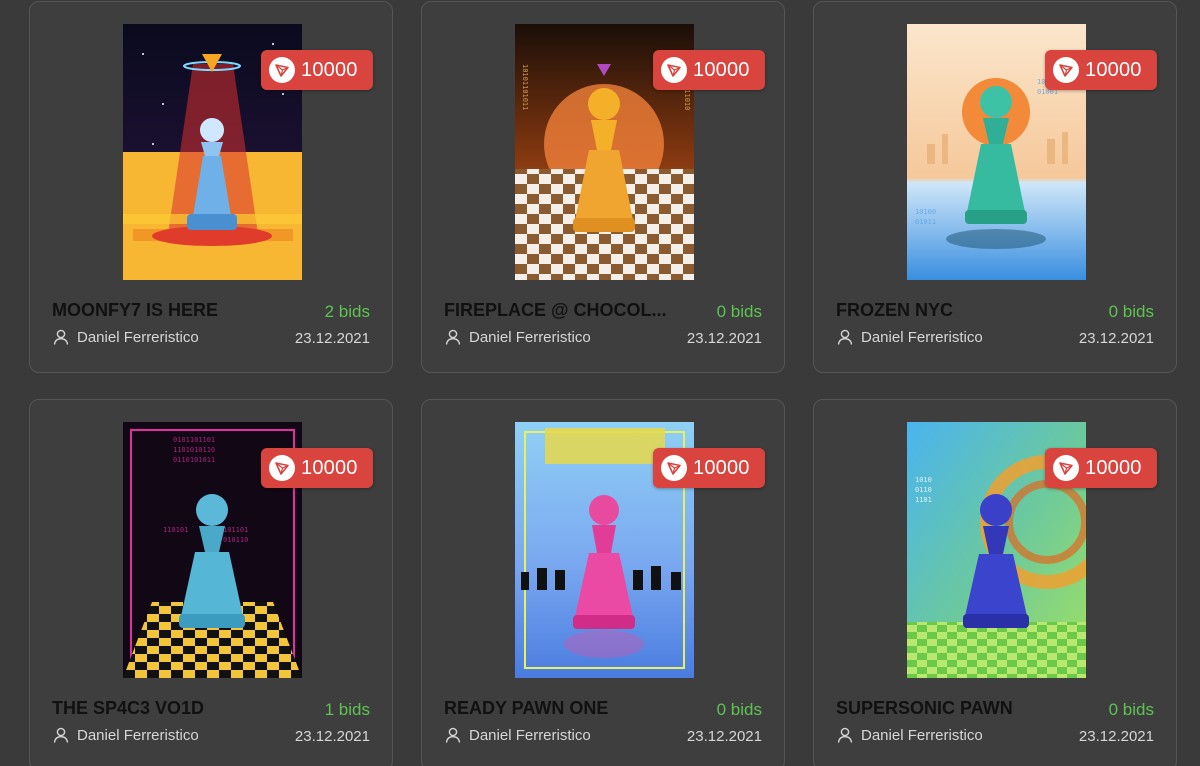  I want to click on svg-text: 0110101011, so click(194, 460).